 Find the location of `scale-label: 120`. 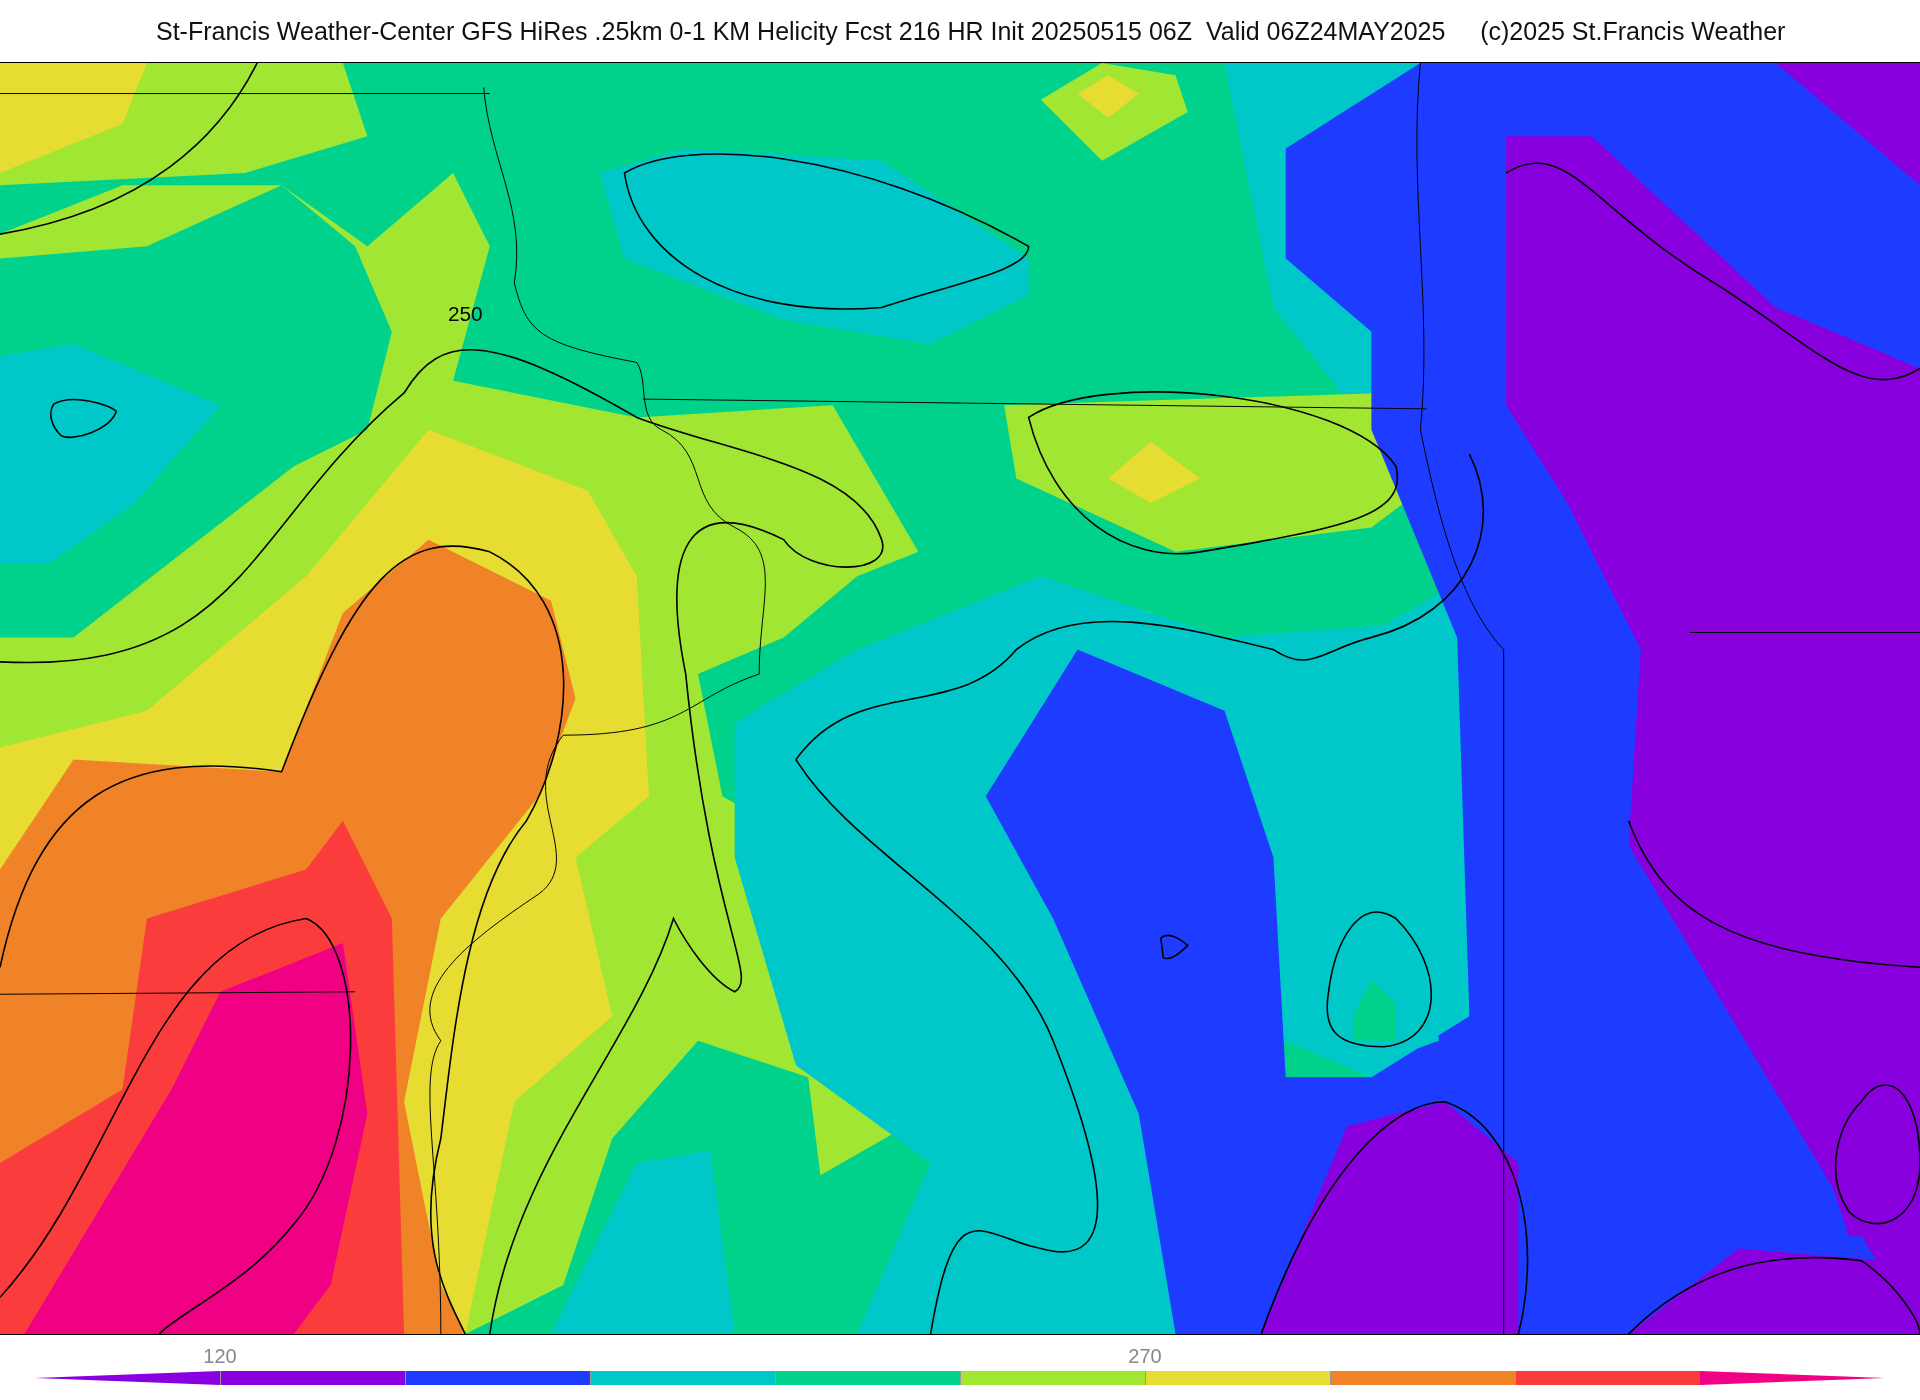

scale-label: 120 is located at coordinates (220, 1356).